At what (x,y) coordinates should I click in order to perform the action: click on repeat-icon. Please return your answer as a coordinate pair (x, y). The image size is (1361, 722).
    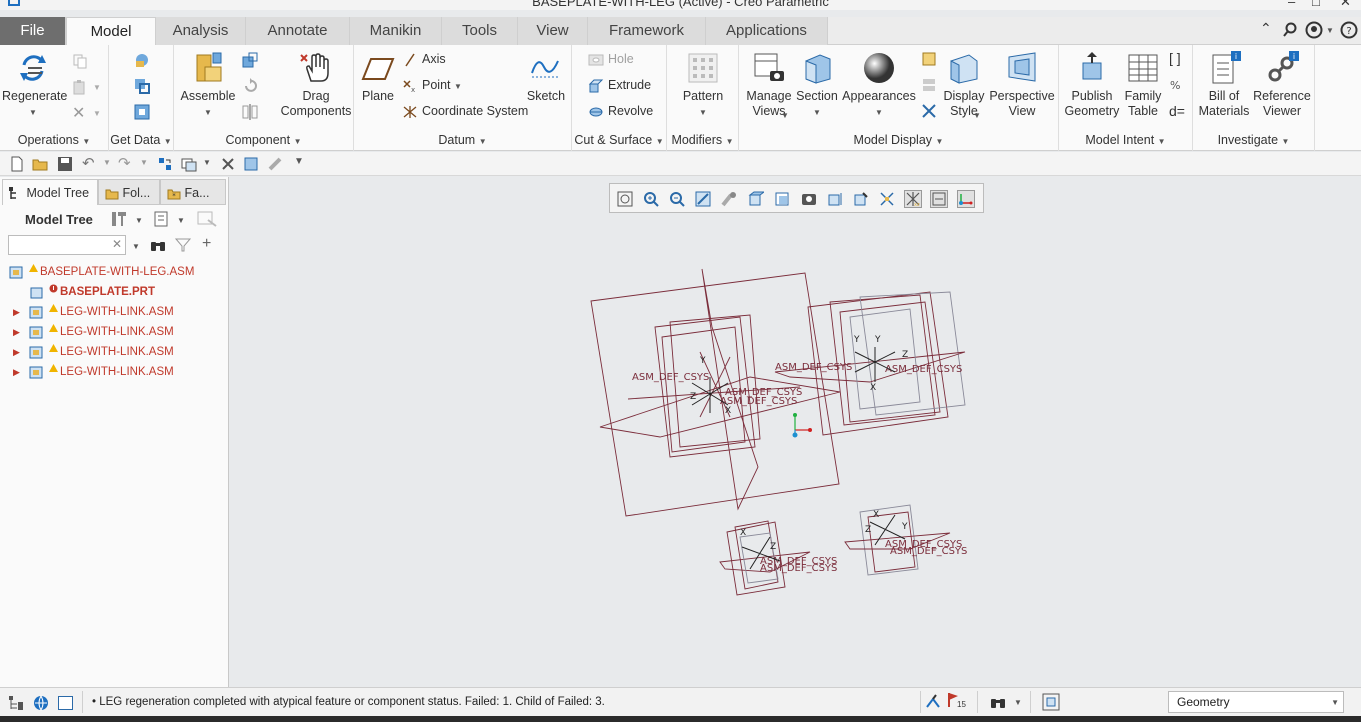
    Looking at the image, I should click on (250, 86).